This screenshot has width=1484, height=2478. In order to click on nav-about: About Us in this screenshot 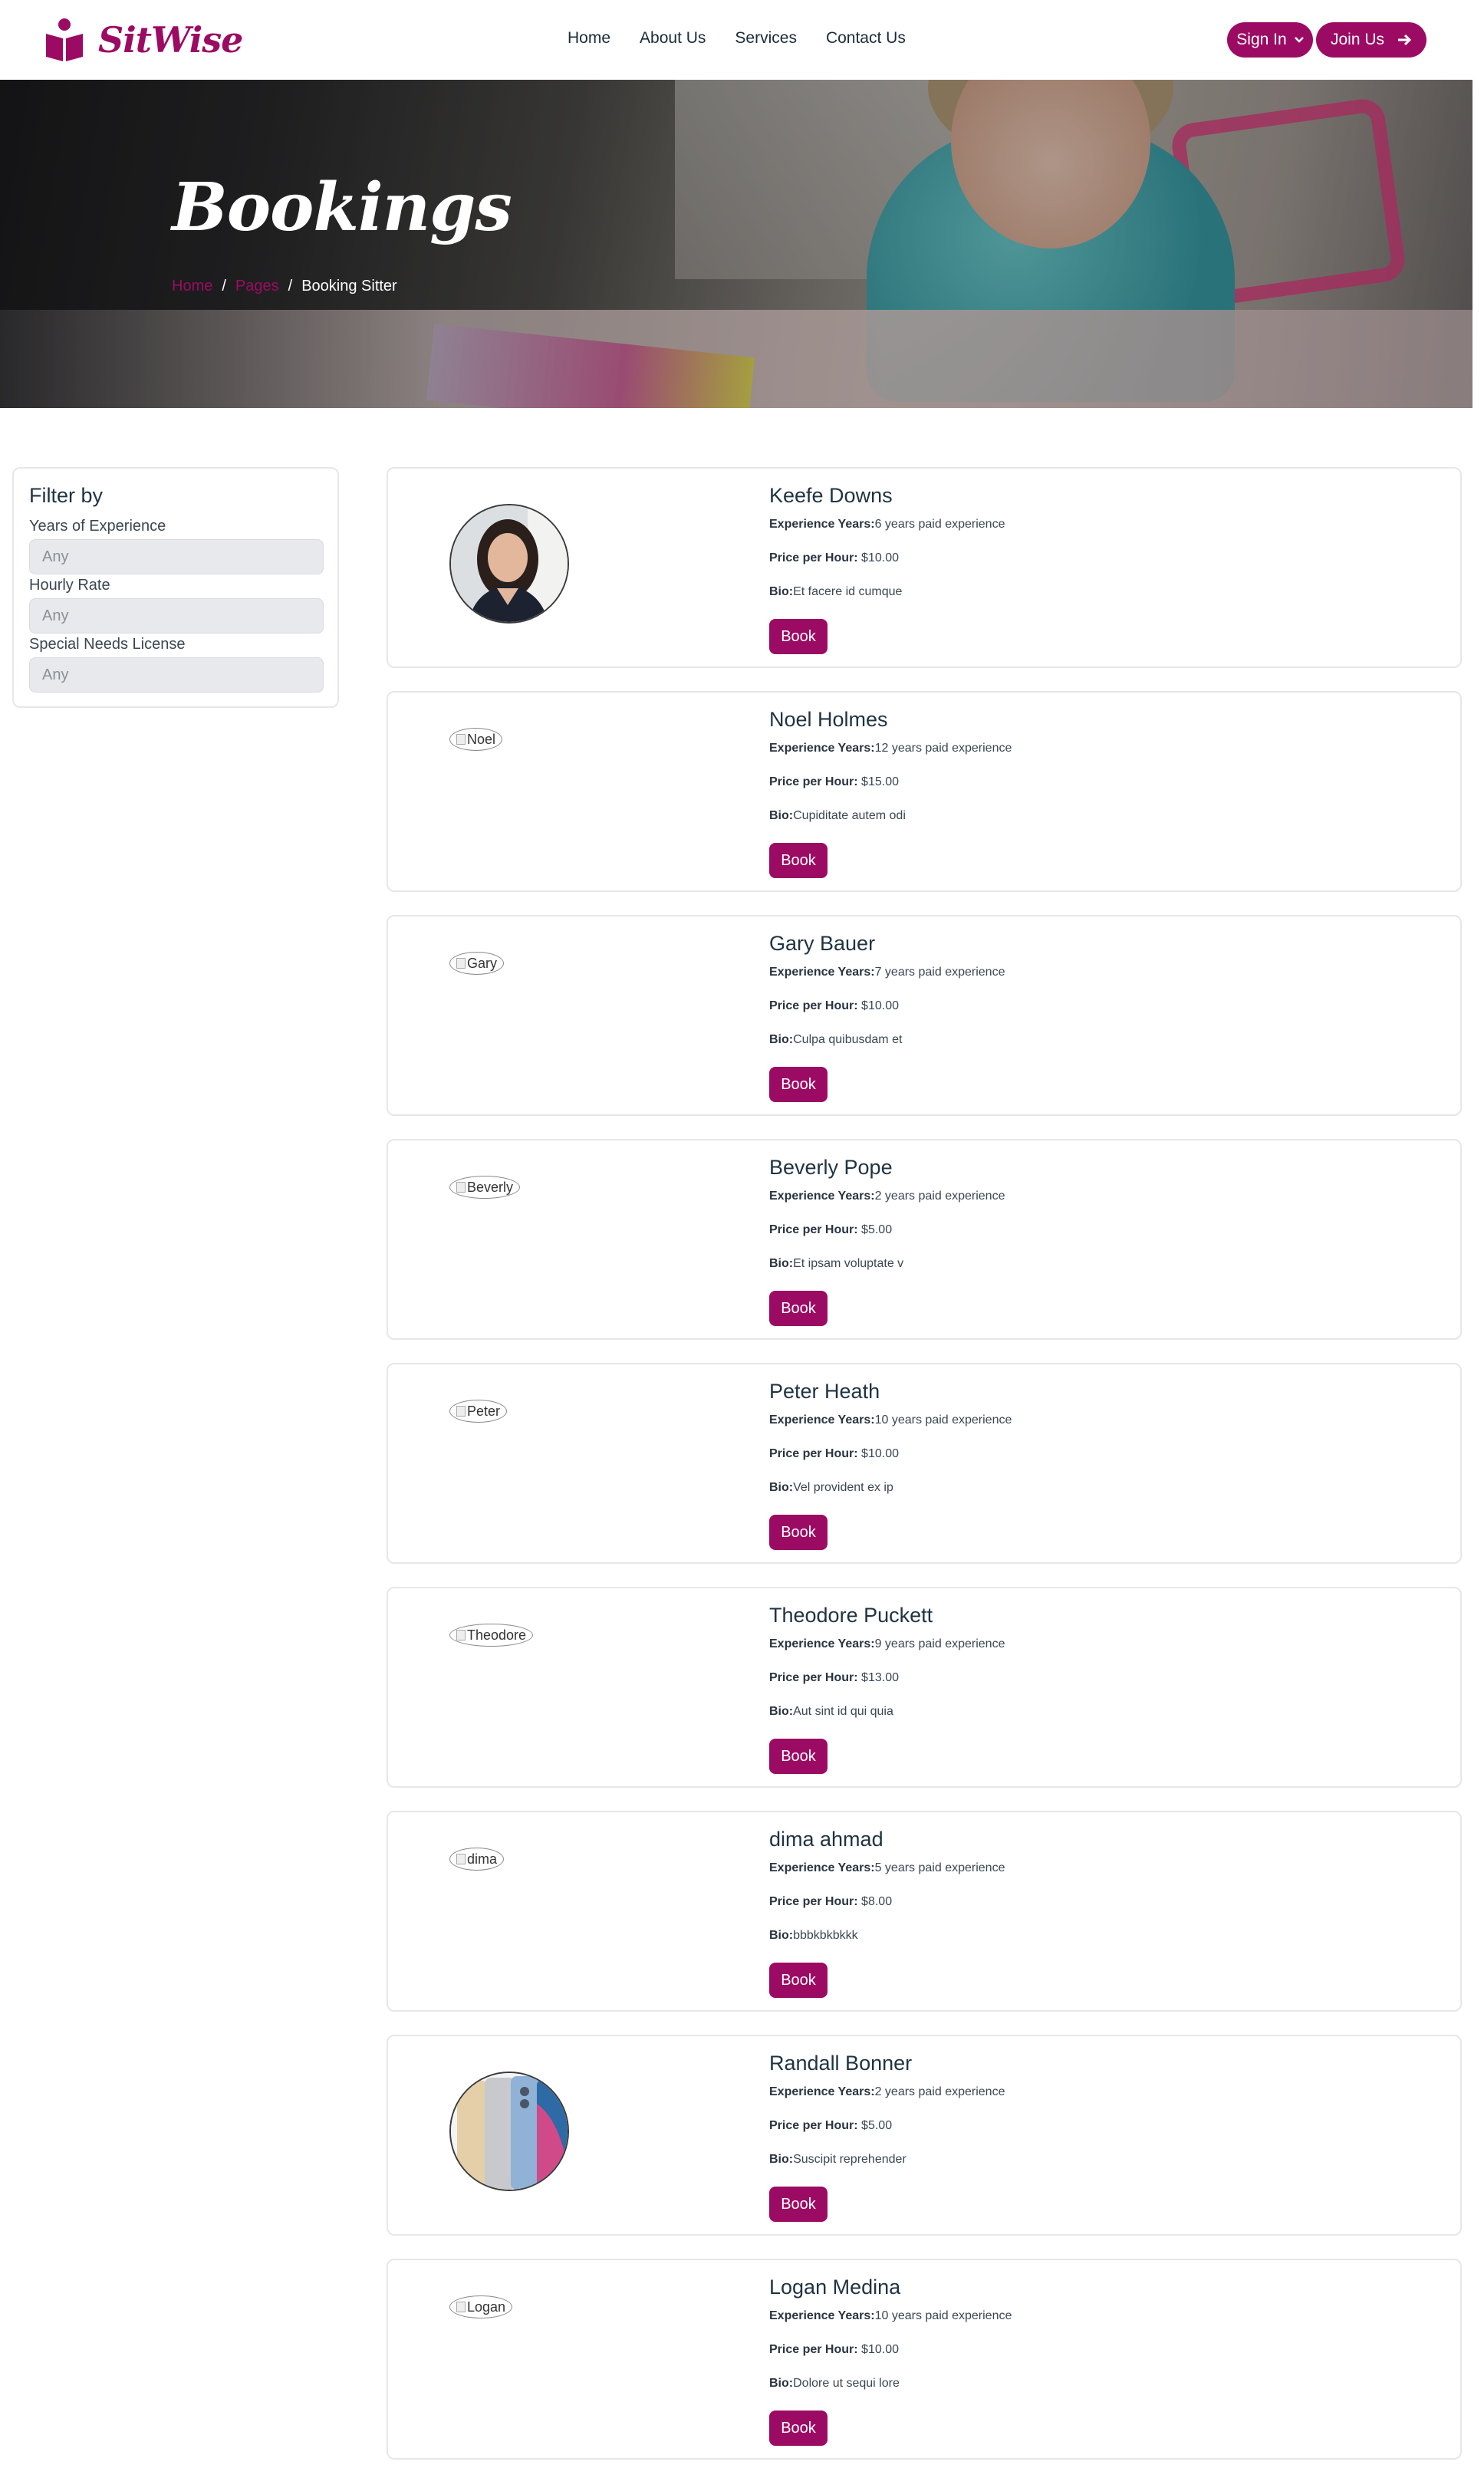, I will do `click(673, 38)`.